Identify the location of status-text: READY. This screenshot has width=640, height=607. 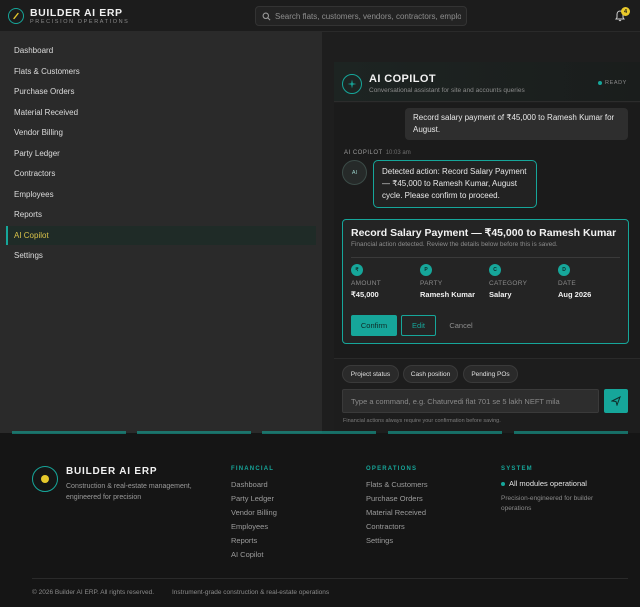
(616, 83).